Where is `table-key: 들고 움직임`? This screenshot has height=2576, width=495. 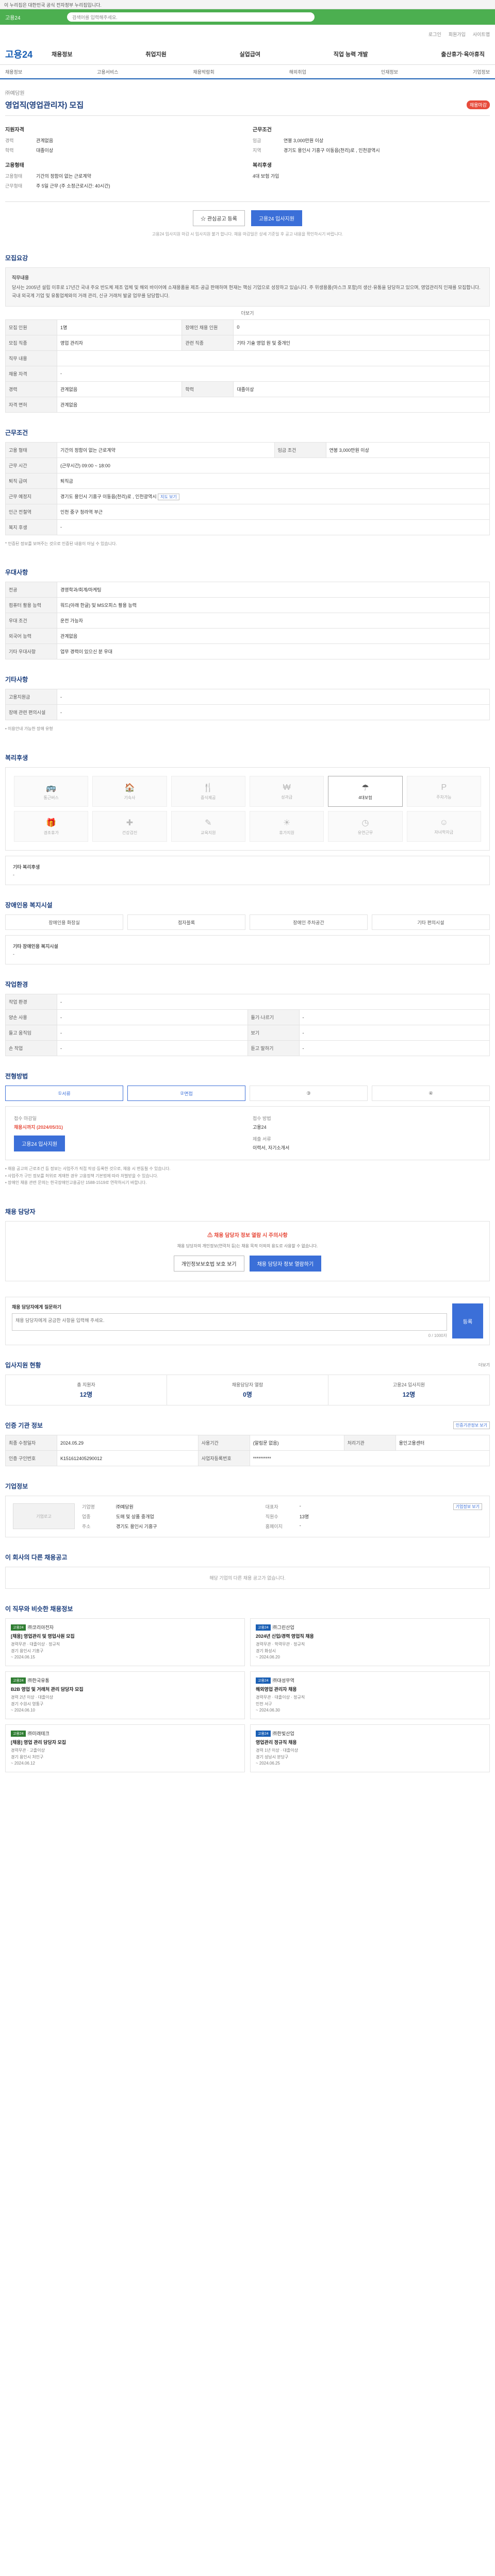 table-key: 들고 움직임 is located at coordinates (31, 1033).